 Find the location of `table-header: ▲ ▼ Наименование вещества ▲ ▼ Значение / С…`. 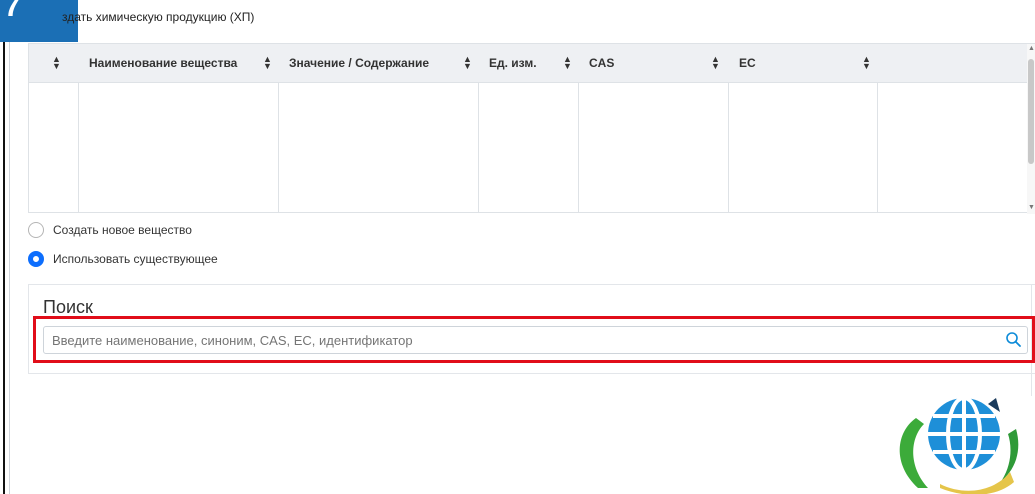

table-header: ▲ ▼ Наименование вещества ▲ ▼ Значение / С… is located at coordinates (532, 63).